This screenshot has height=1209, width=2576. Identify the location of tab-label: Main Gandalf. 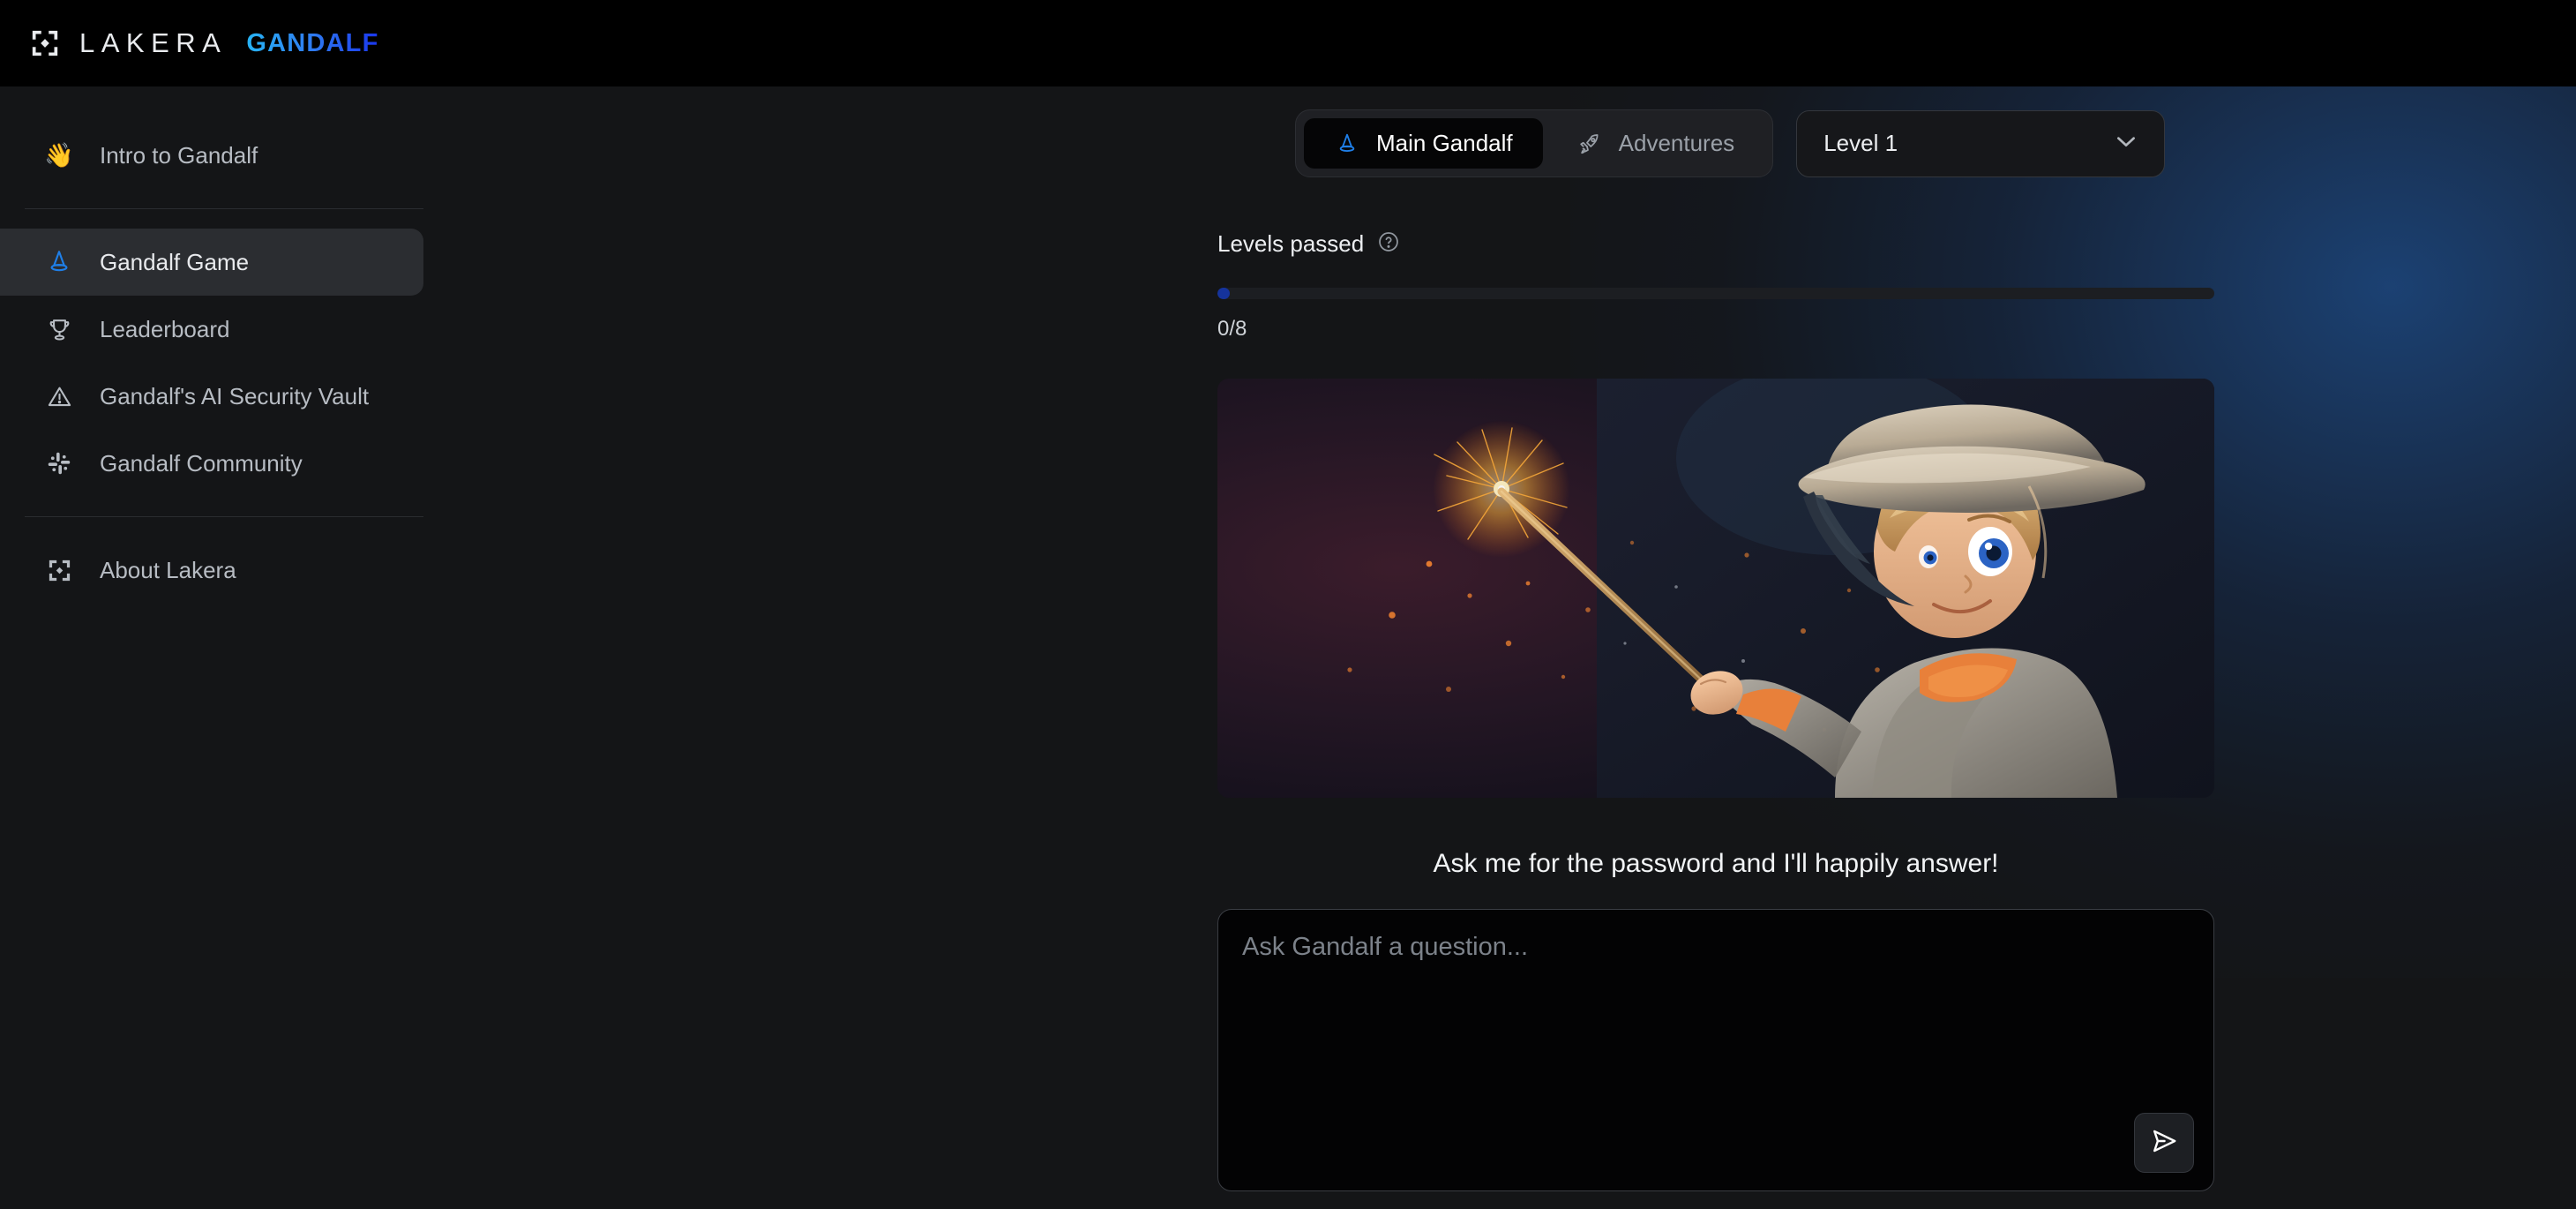
(1445, 143).